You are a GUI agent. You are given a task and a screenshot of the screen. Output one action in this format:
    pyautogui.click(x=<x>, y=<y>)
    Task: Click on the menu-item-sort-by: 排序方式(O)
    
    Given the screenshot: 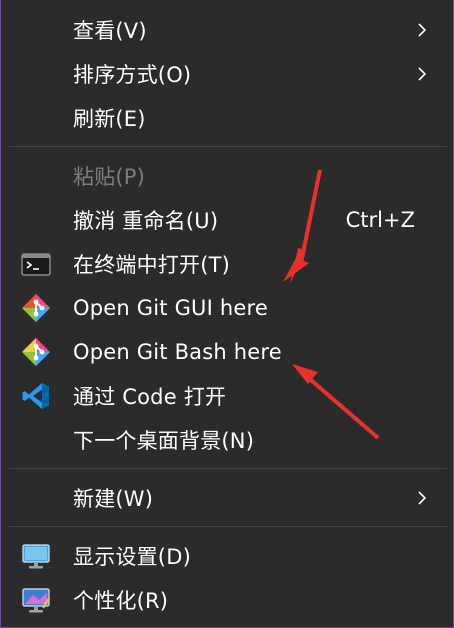 What is the action you would take?
    pyautogui.click(x=228, y=74)
    